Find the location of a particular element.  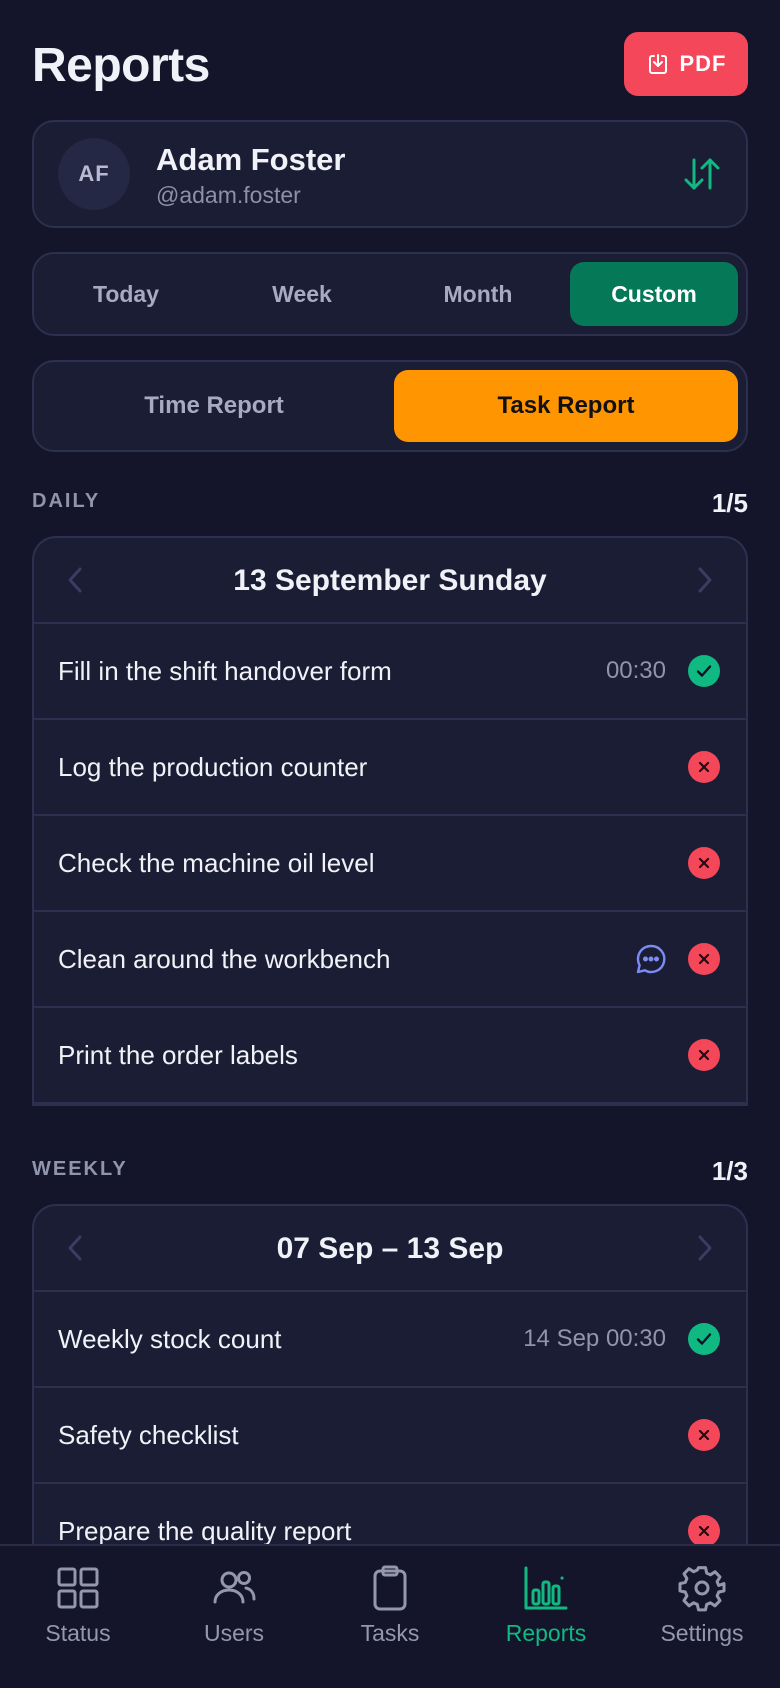

next-week-button is located at coordinates (704, 1248).